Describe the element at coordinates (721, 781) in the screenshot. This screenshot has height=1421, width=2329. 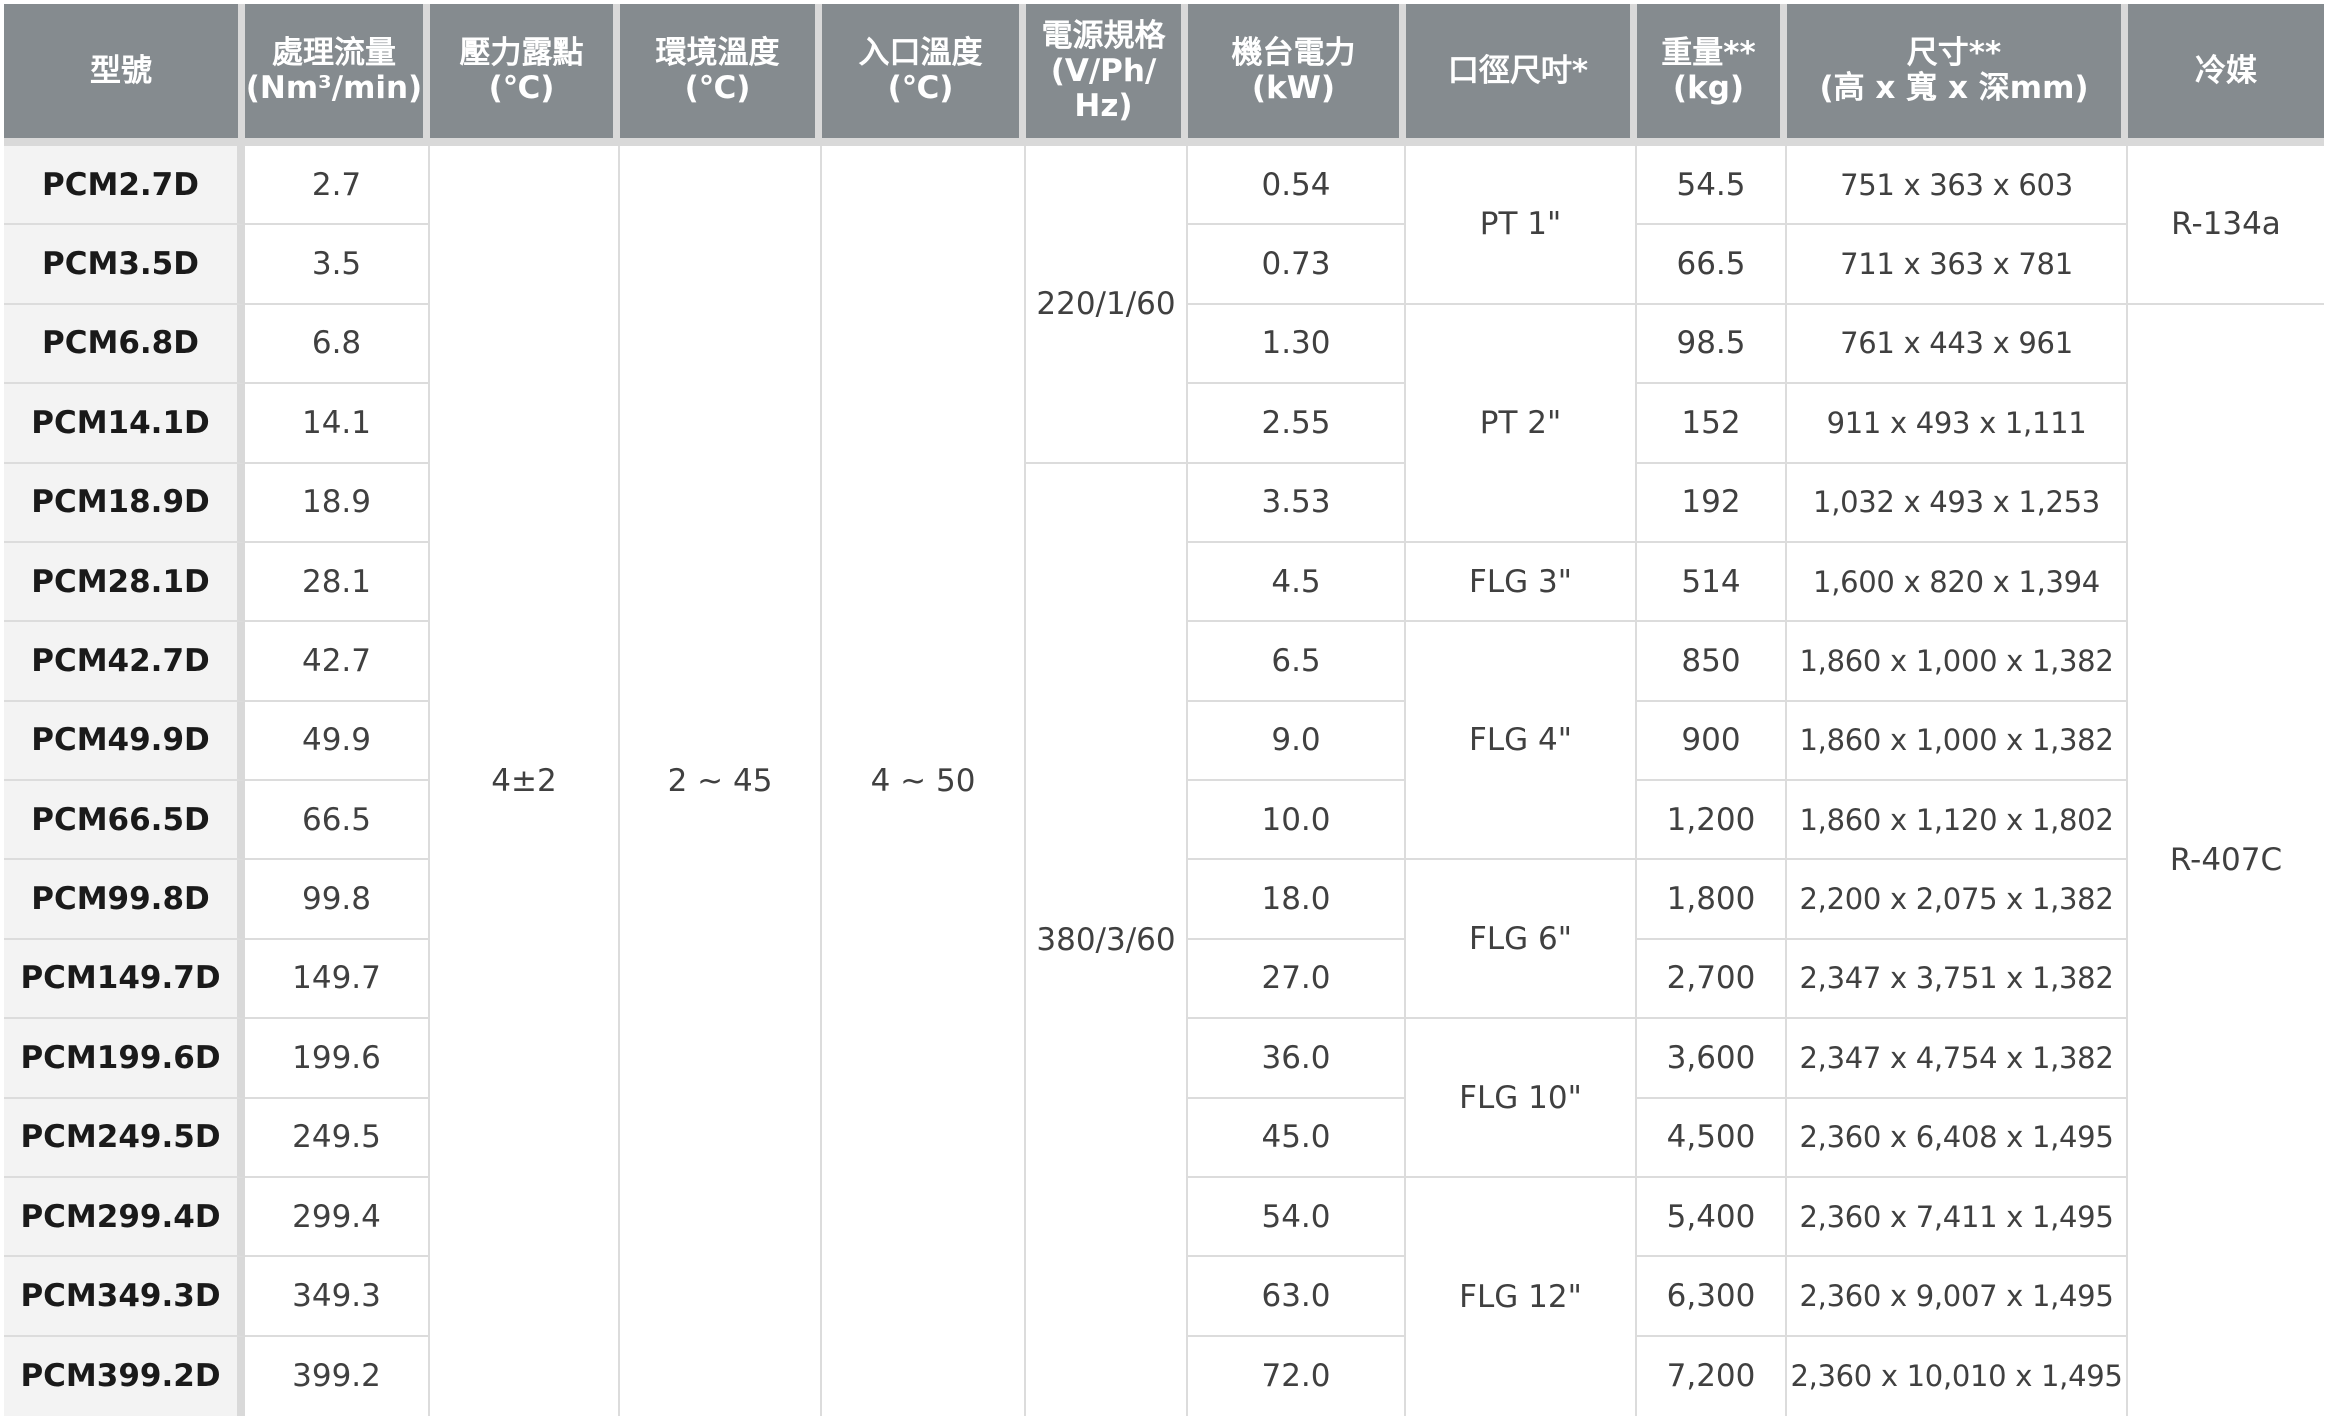
I see `ambient-temp-value: 2 ~ 45` at that location.